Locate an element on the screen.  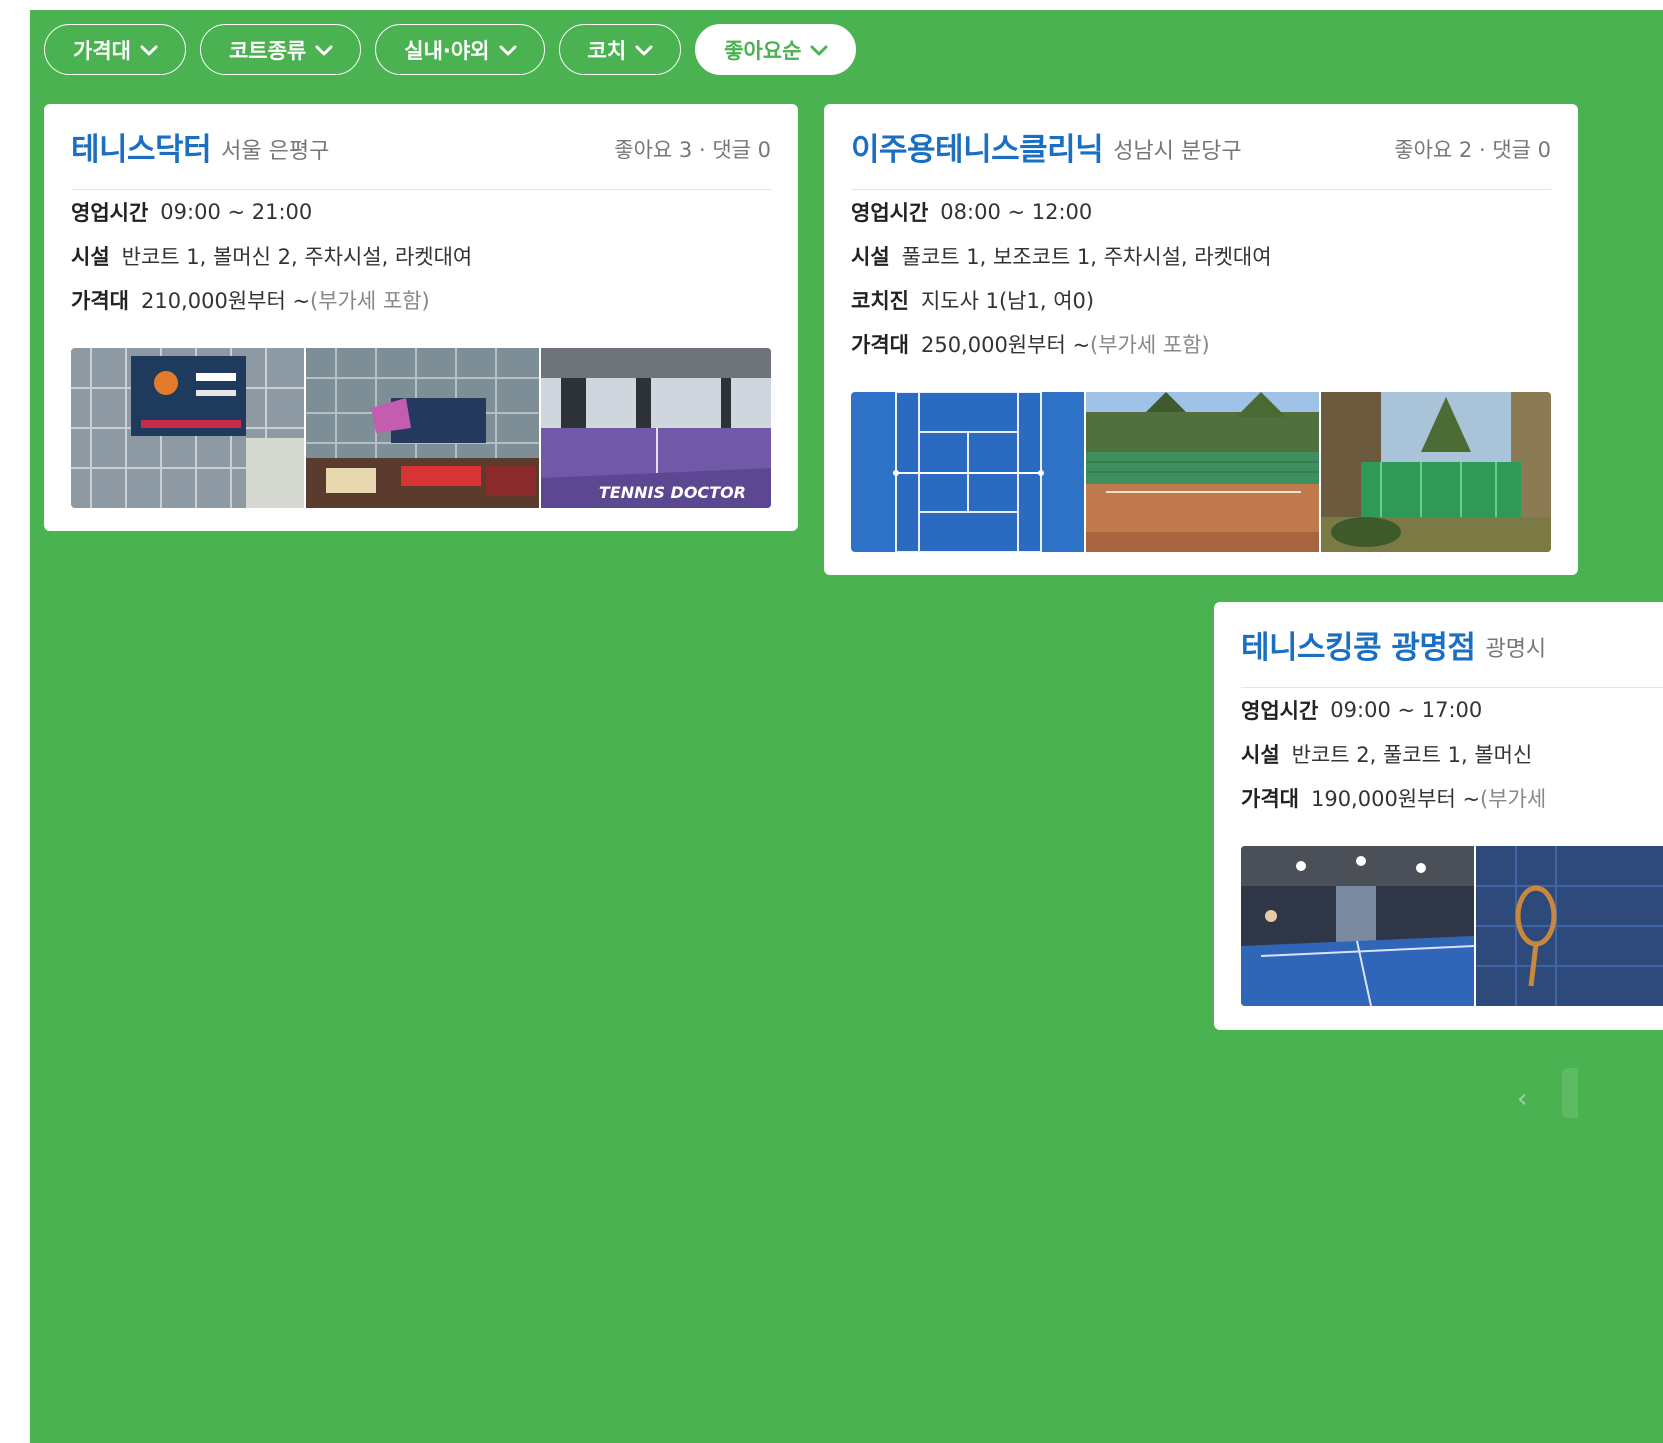
court-photo: TENNIS DOCTOR is located at coordinates (656, 428).